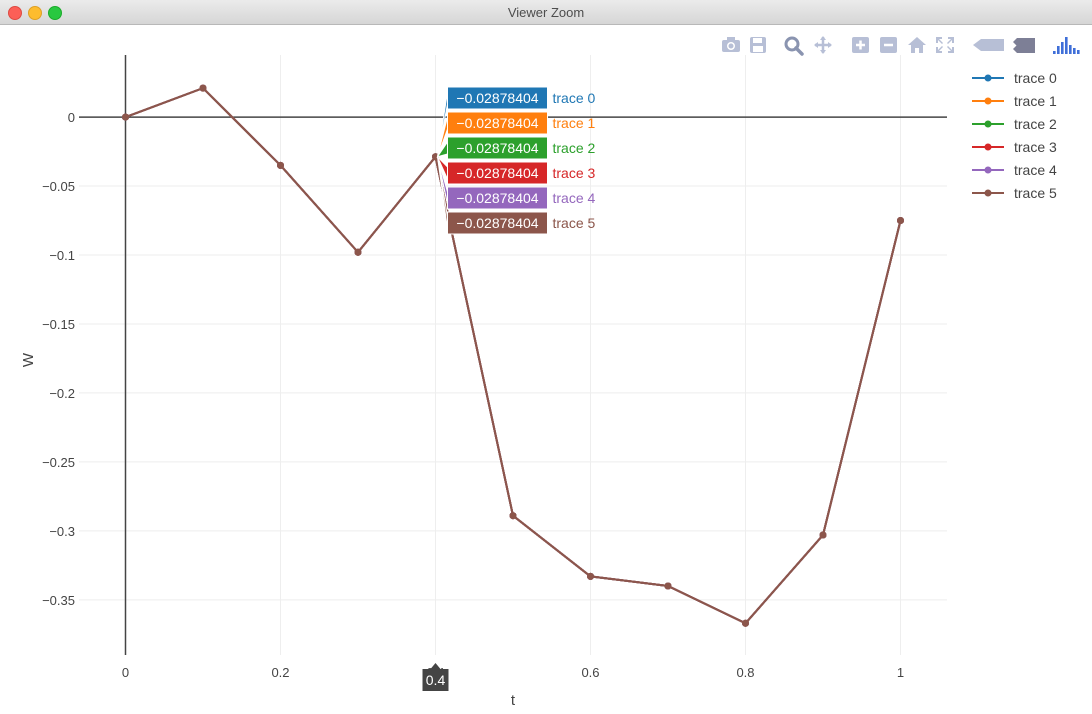 The image size is (1092, 714). Describe the element at coordinates (574, 148) in the screenshot. I see `hover-trace-name: trace 2` at that location.